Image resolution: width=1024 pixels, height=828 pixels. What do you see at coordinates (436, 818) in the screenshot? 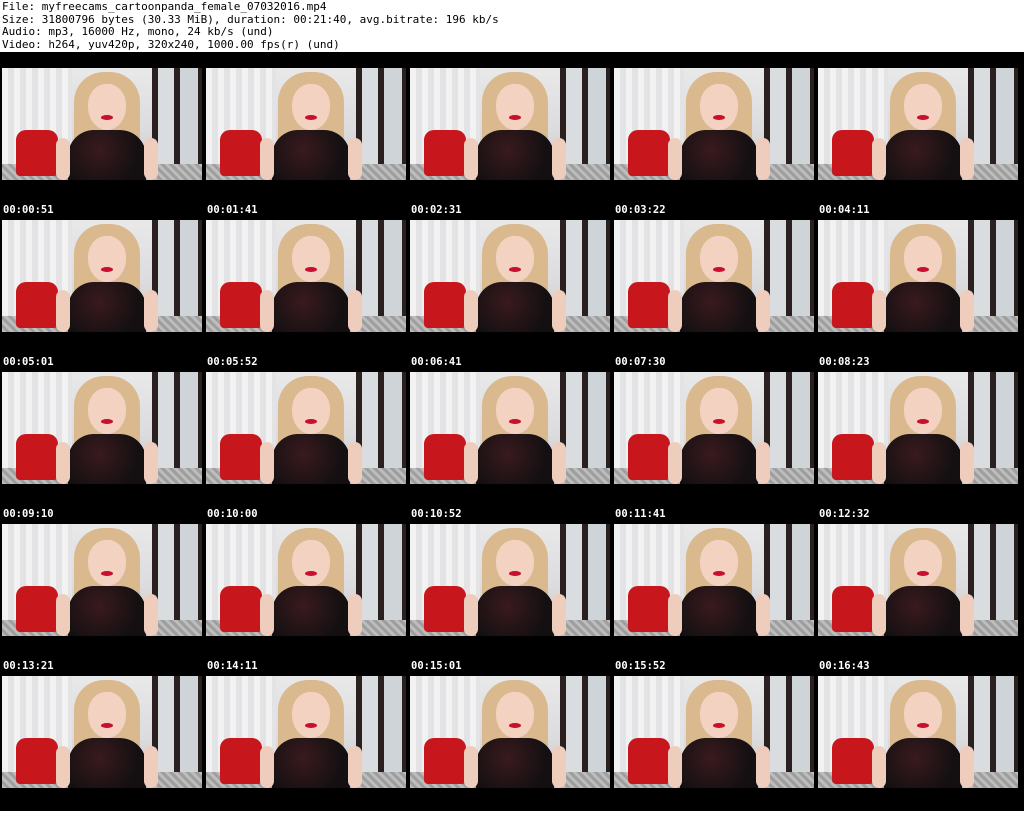
I see `frame-timestamp: 00:19:12` at bounding box center [436, 818].